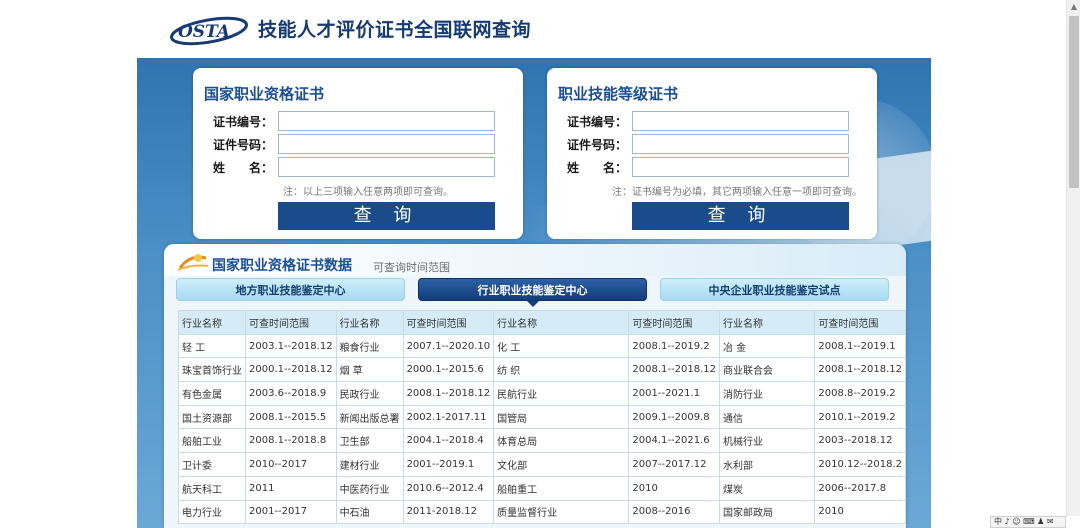  What do you see at coordinates (774, 289) in the screenshot?
I see `tab-central-enterprise: 中央企业职业技能鉴定试点` at bounding box center [774, 289].